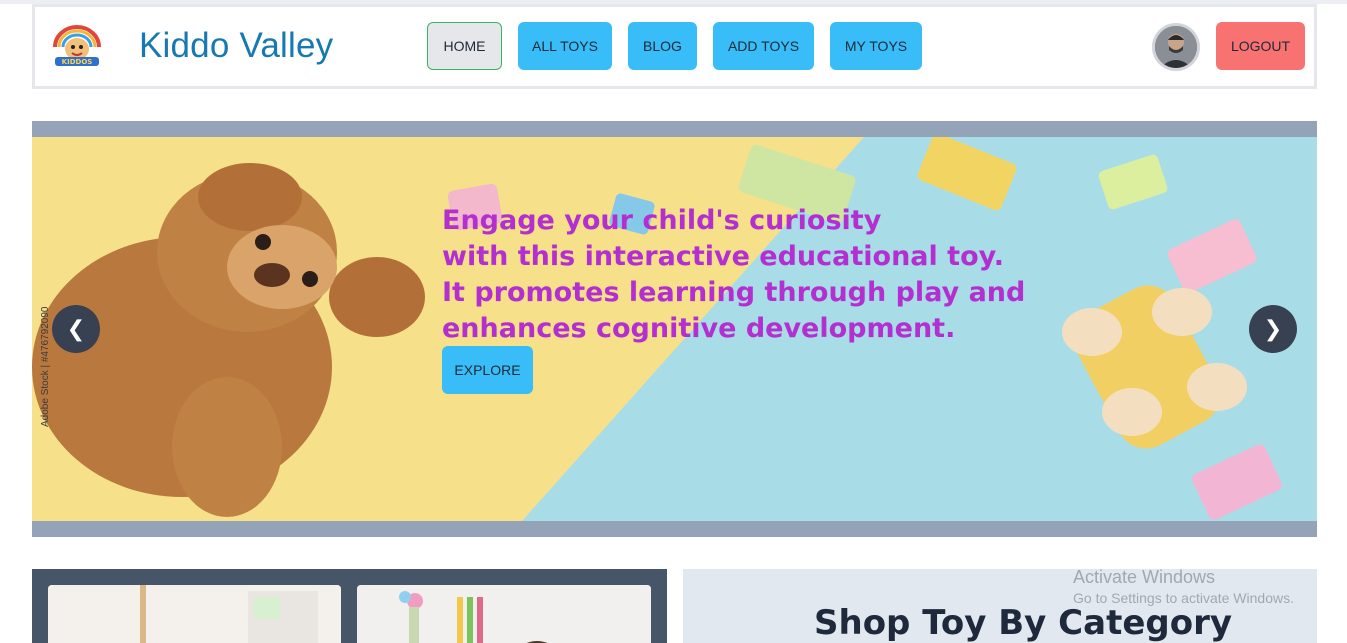 The width and height of the screenshot is (1347, 643). What do you see at coordinates (763, 46) in the screenshot?
I see `nav-add-toys-button: ADD TOYS` at bounding box center [763, 46].